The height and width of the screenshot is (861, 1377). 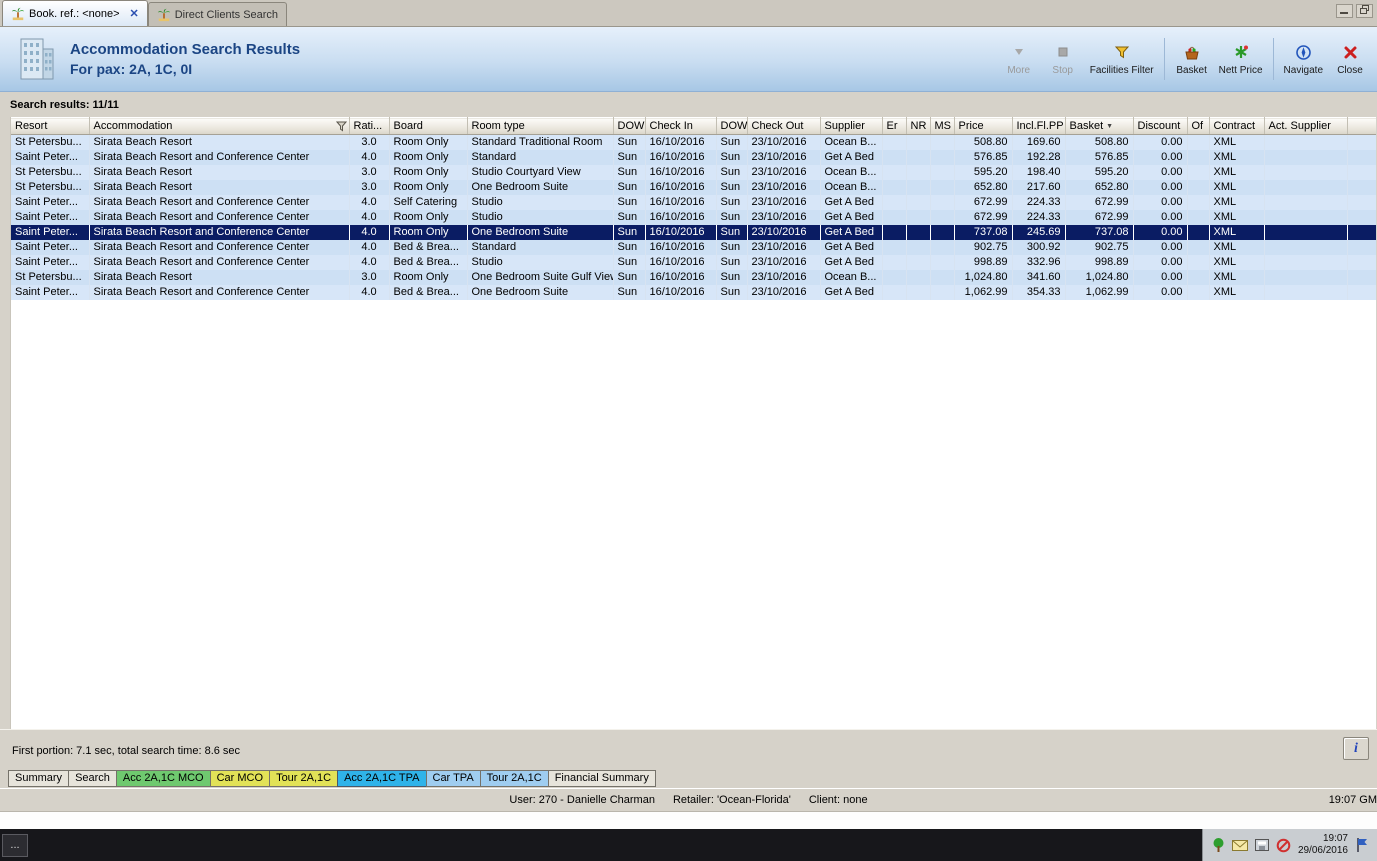 What do you see at coordinates (50, 126) in the screenshot?
I see `column-header-resort: Resort` at bounding box center [50, 126].